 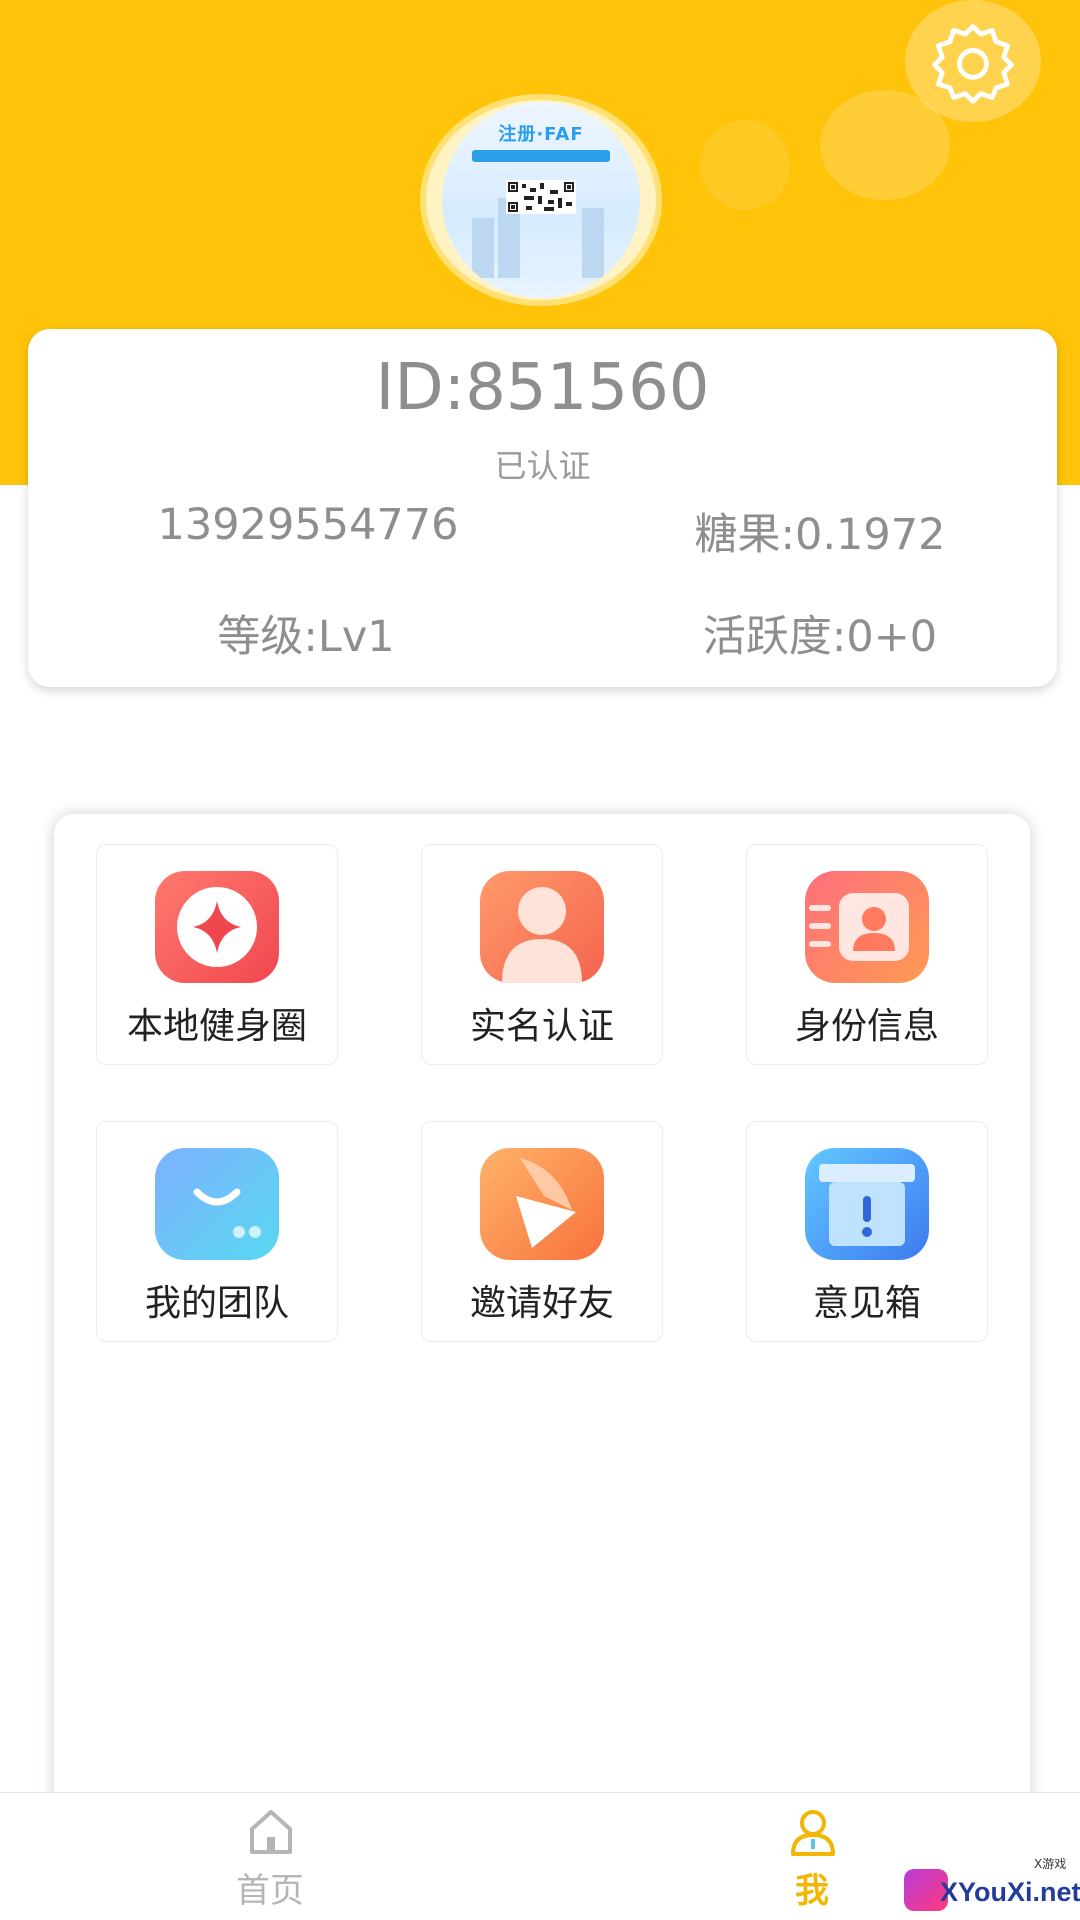 I want to click on chat-team-icon, so click(x=217, y=1204).